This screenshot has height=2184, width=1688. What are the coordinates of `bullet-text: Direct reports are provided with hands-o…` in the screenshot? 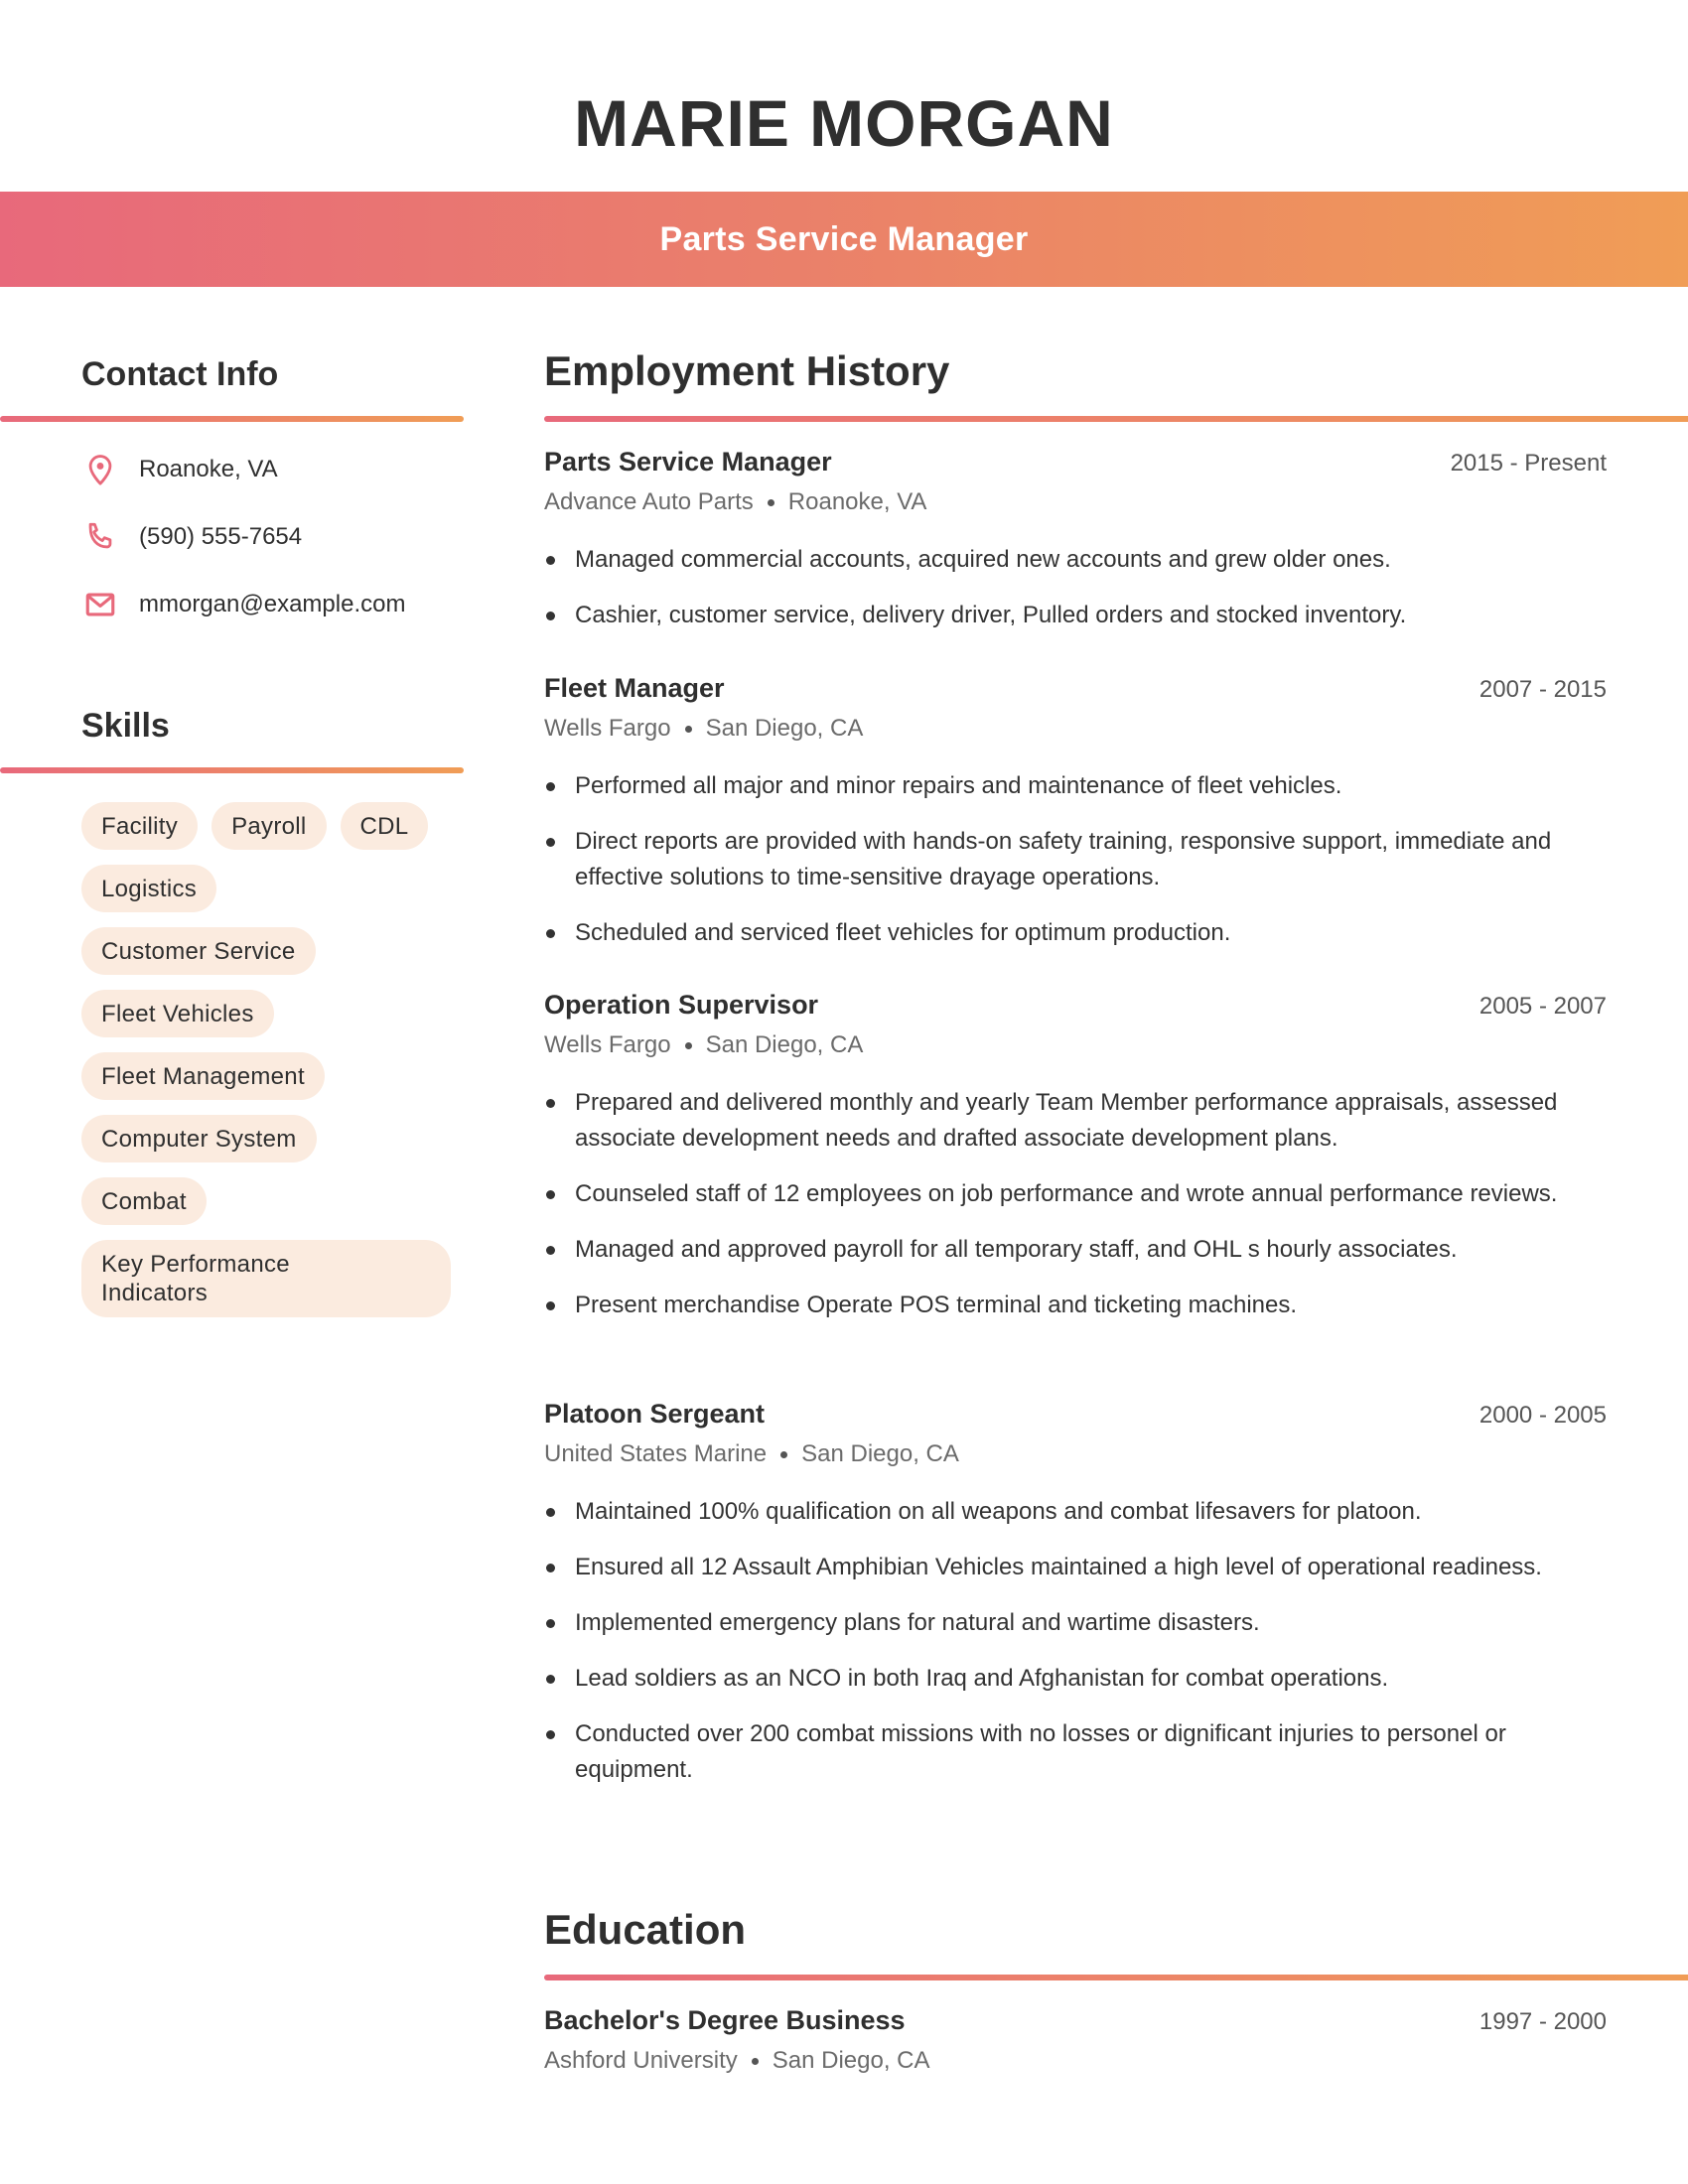 It's located at (1063, 859).